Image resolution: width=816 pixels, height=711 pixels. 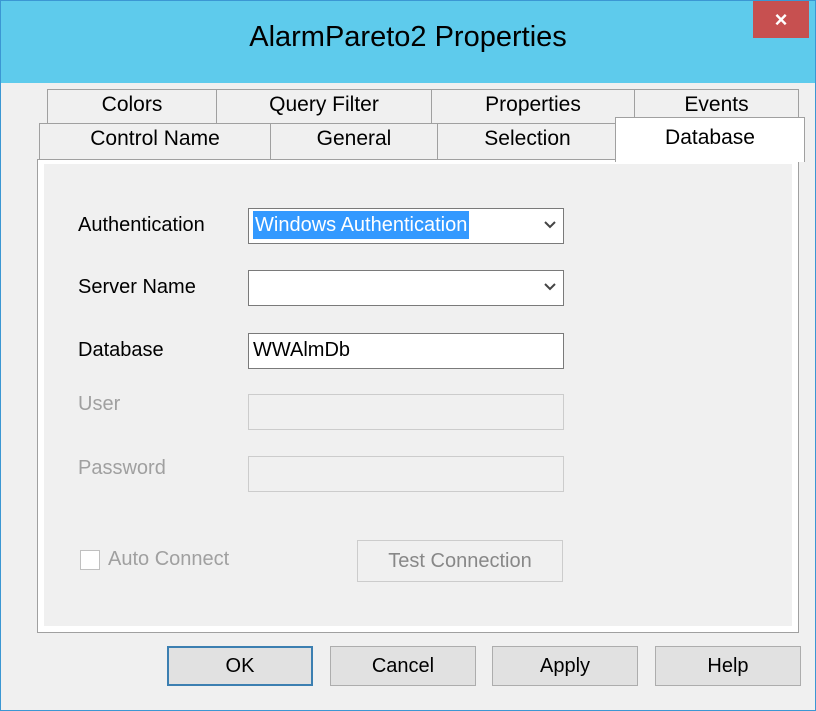 What do you see at coordinates (710, 139) in the screenshot?
I see `tab-database: Database` at bounding box center [710, 139].